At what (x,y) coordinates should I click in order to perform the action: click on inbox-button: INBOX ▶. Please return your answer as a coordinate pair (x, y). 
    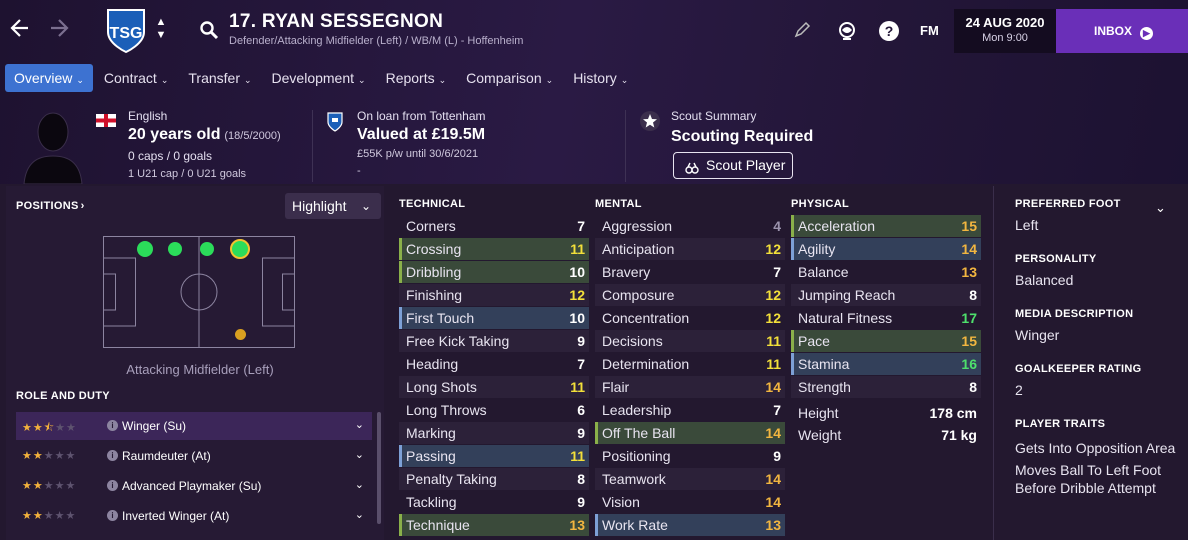
    Looking at the image, I should click on (1122, 31).